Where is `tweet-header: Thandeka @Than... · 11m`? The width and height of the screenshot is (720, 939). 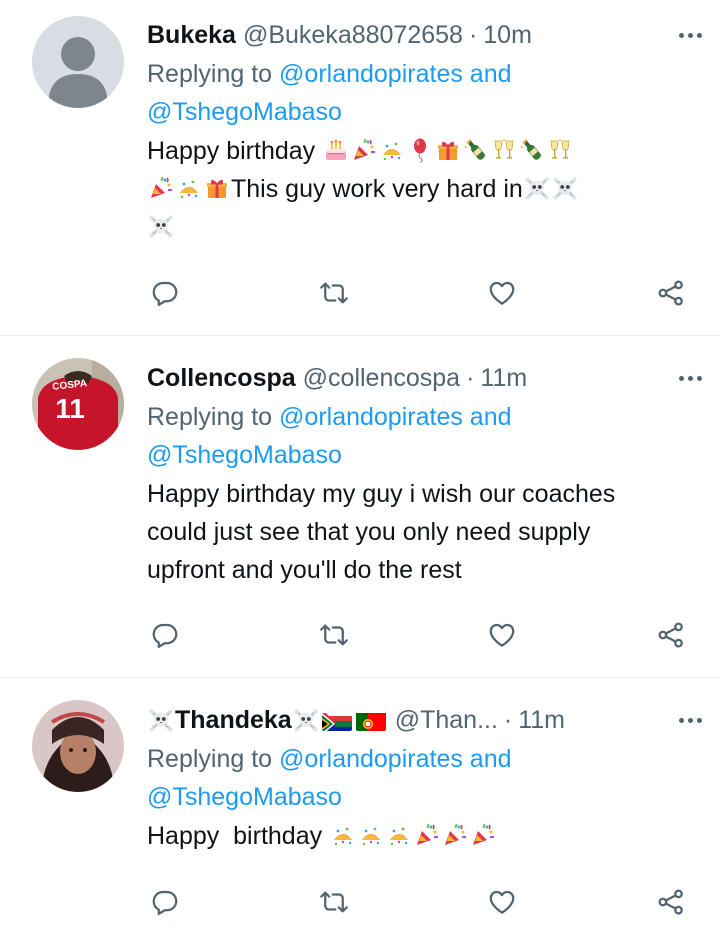
tweet-header: Thandeka @Than... · 11m is located at coordinates (424, 720).